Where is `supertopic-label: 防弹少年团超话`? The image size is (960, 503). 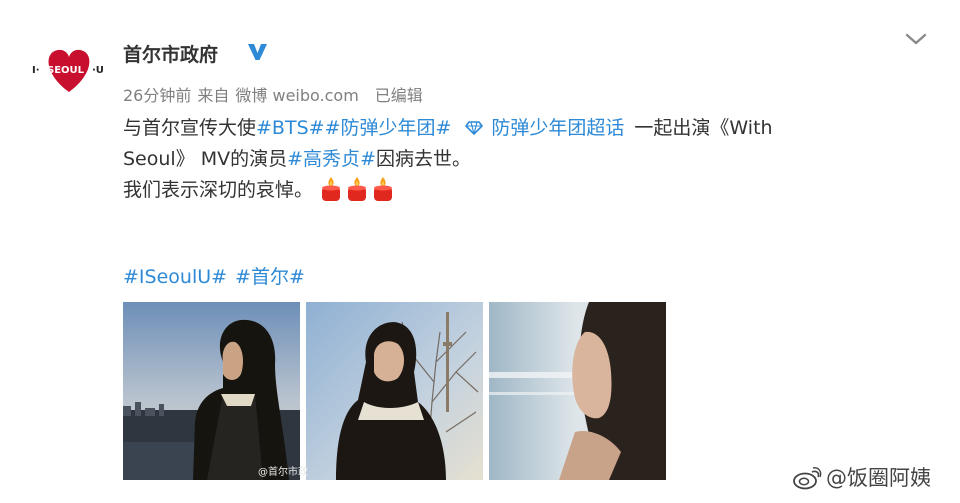 supertopic-label: 防弹少年团超话 is located at coordinates (558, 128).